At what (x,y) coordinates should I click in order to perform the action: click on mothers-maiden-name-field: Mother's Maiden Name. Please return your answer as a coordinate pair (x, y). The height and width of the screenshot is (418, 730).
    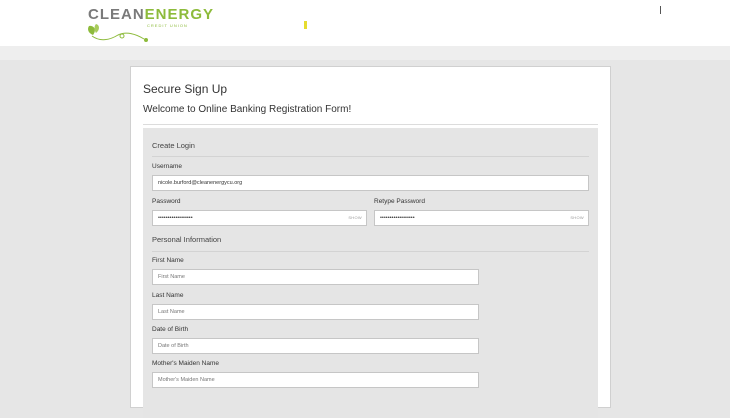
    Looking at the image, I should click on (315, 380).